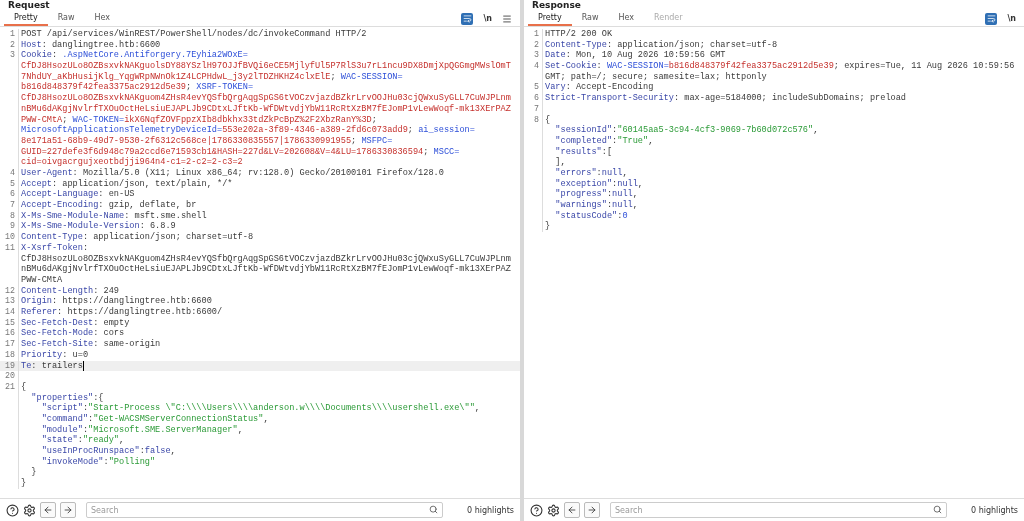  I want to click on header-text: Vary, so click(555, 87).